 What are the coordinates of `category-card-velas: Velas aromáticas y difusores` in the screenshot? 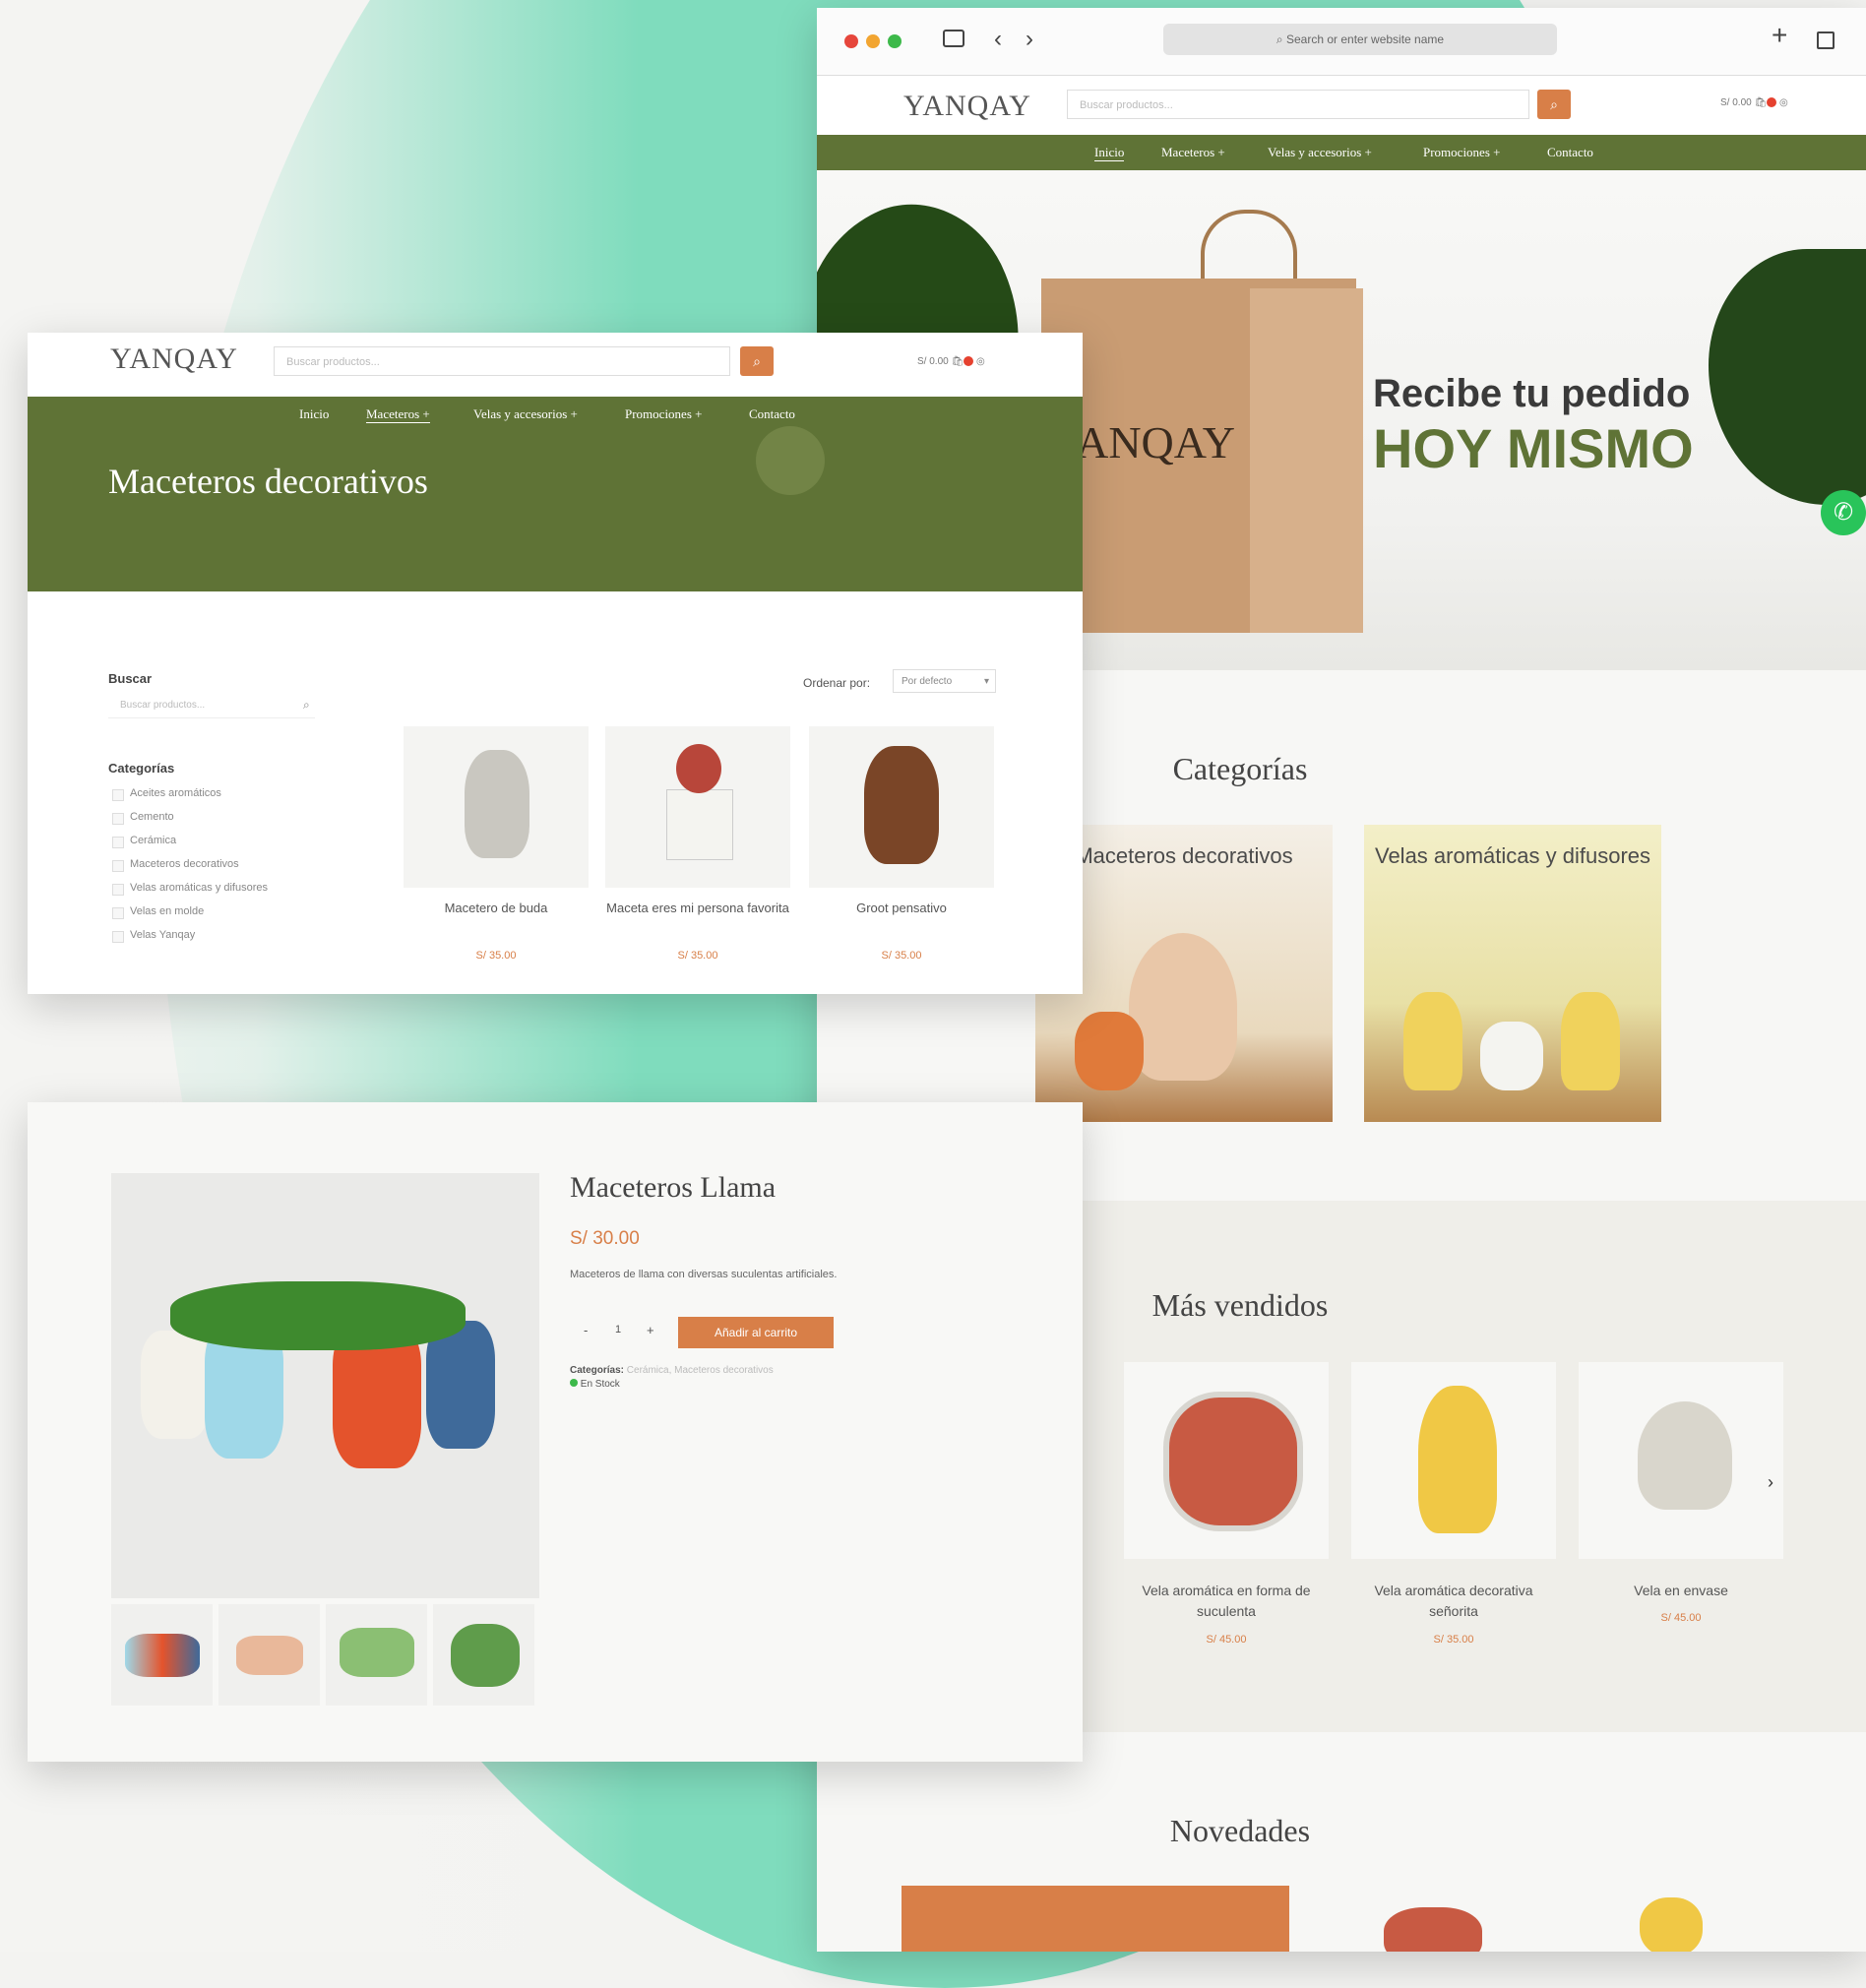 It's located at (1513, 973).